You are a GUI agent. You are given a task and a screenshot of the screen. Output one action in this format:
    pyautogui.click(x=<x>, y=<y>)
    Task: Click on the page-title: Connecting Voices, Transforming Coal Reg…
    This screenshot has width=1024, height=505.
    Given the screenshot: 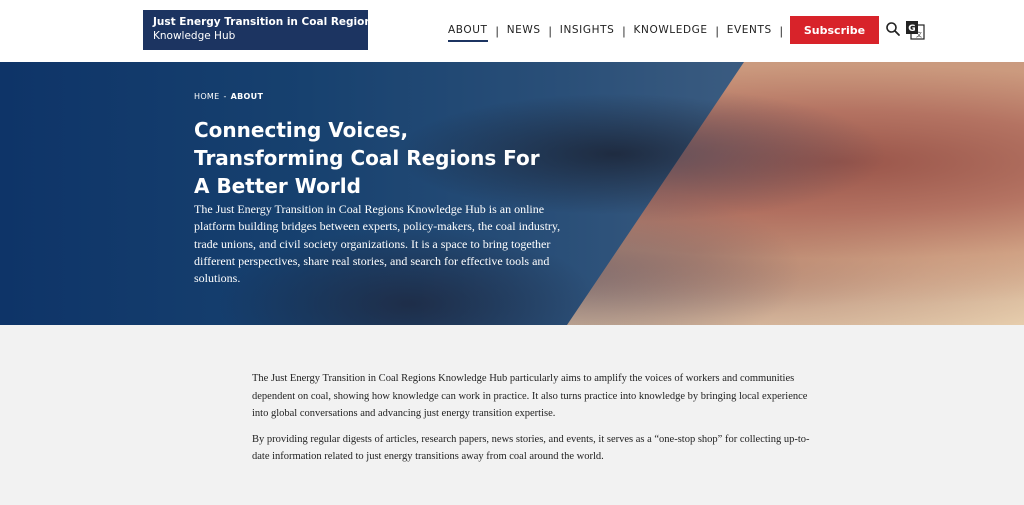 What is the action you would take?
    pyautogui.click(x=367, y=158)
    